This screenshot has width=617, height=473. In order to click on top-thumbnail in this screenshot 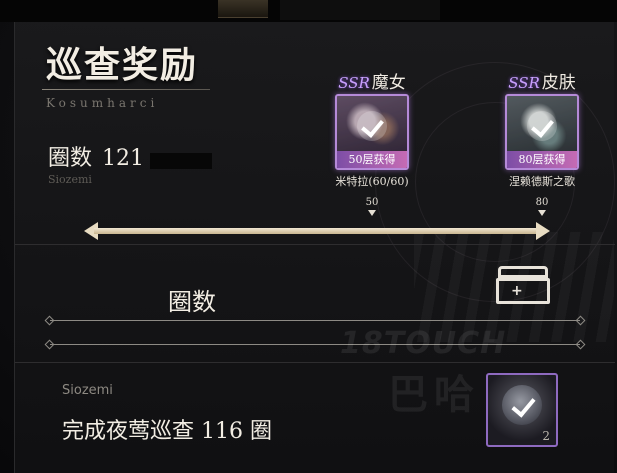, I will do `click(243, 9)`.